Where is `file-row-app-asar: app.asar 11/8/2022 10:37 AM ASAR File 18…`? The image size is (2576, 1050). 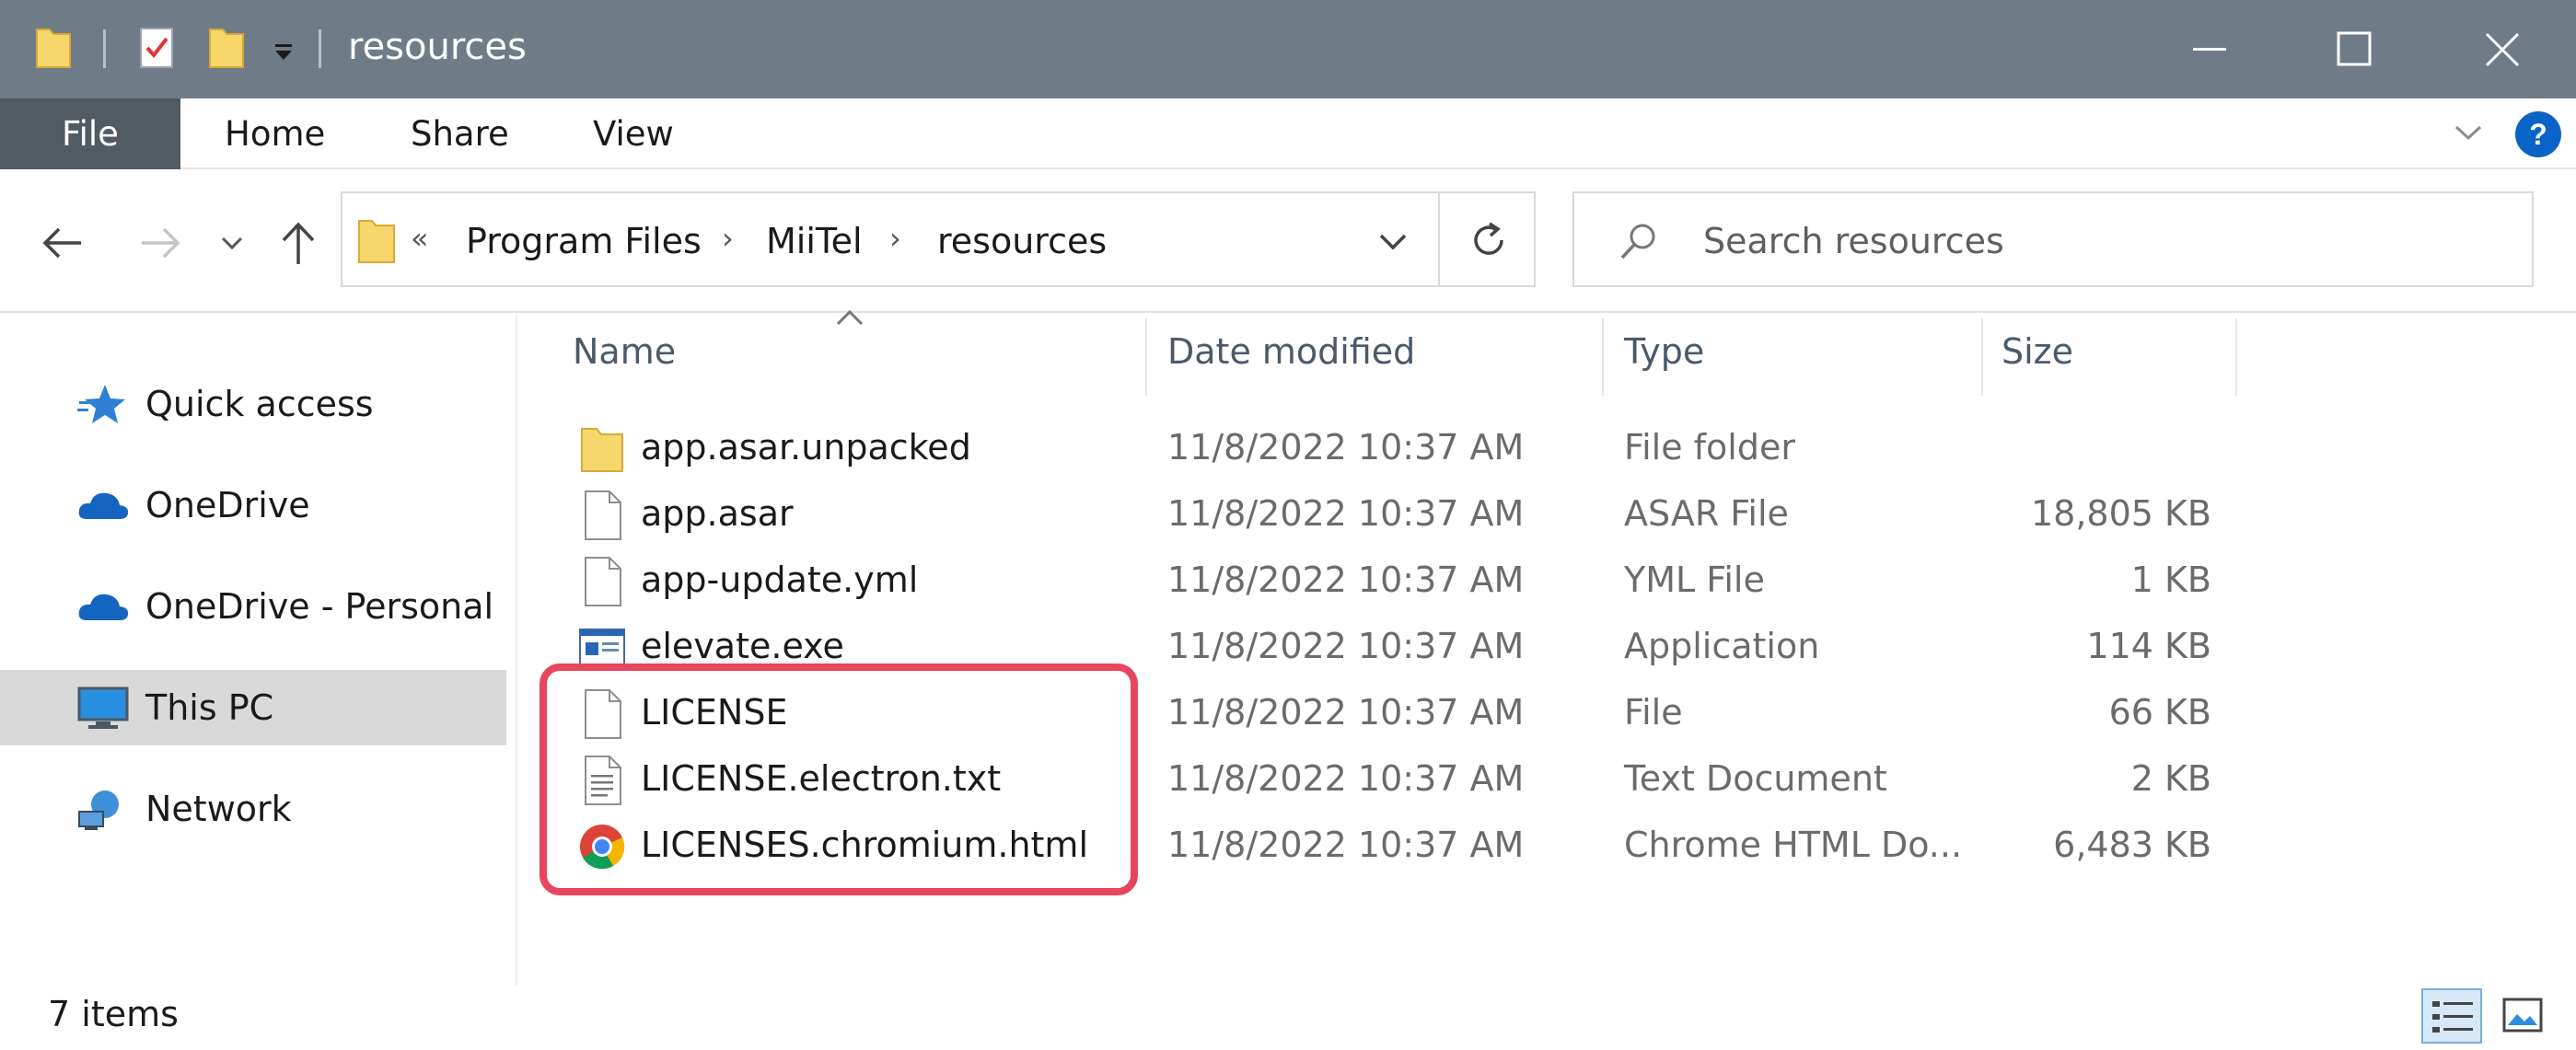
file-row-app-asar: app.asar 11/8/2022 10:37 AM ASAR File 18… is located at coordinates (1397, 513).